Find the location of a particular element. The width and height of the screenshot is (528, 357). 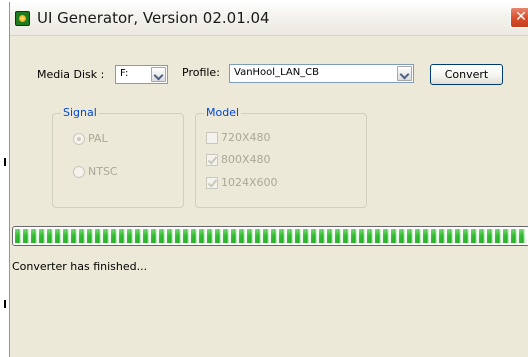

media-disk-label: Media Disk : is located at coordinates (71, 74).